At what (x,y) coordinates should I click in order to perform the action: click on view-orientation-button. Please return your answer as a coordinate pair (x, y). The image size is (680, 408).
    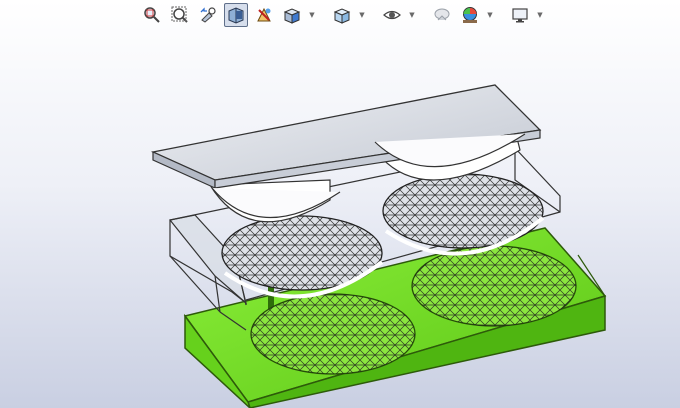
    Looking at the image, I should click on (292, 15).